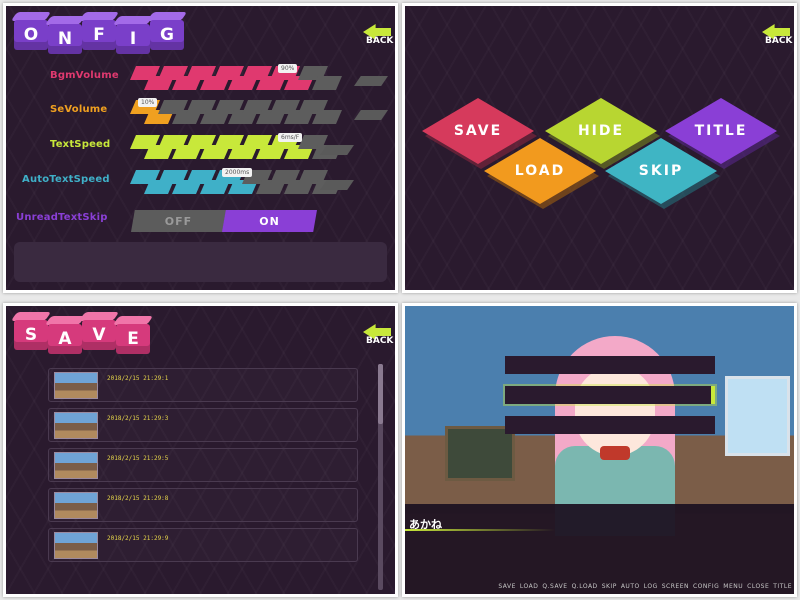 This screenshot has height=600, width=800. What do you see at coordinates (507, 586) in the screenshot?
I see `quick-menu-item: SAVE` at bounding box center [507, 586].